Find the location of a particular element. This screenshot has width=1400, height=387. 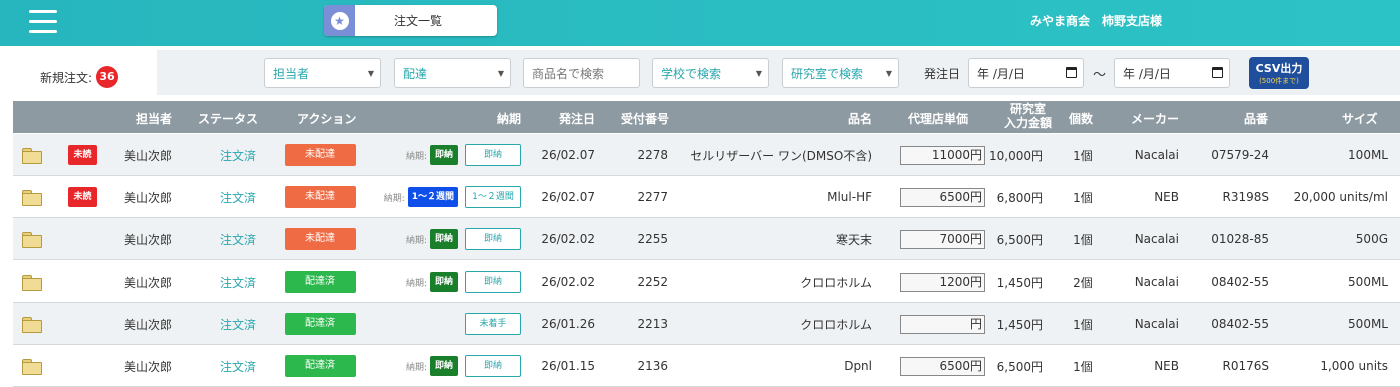

col-qty: 個数 is located at coordinates (1081, 118).